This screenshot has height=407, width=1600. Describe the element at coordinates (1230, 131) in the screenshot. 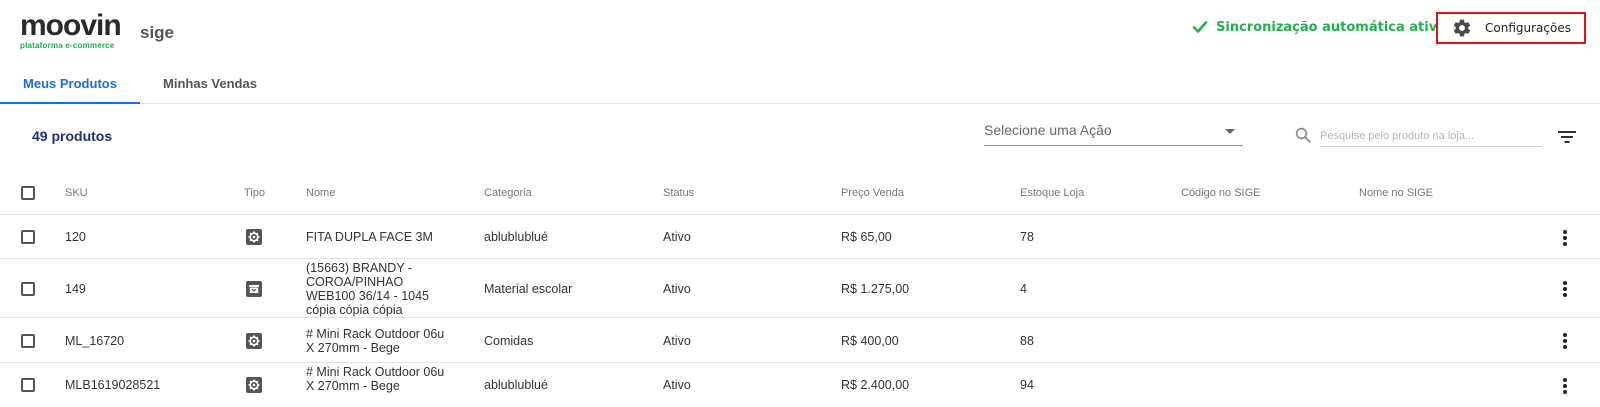

I see `dropdown-arrow-icon` at that location.